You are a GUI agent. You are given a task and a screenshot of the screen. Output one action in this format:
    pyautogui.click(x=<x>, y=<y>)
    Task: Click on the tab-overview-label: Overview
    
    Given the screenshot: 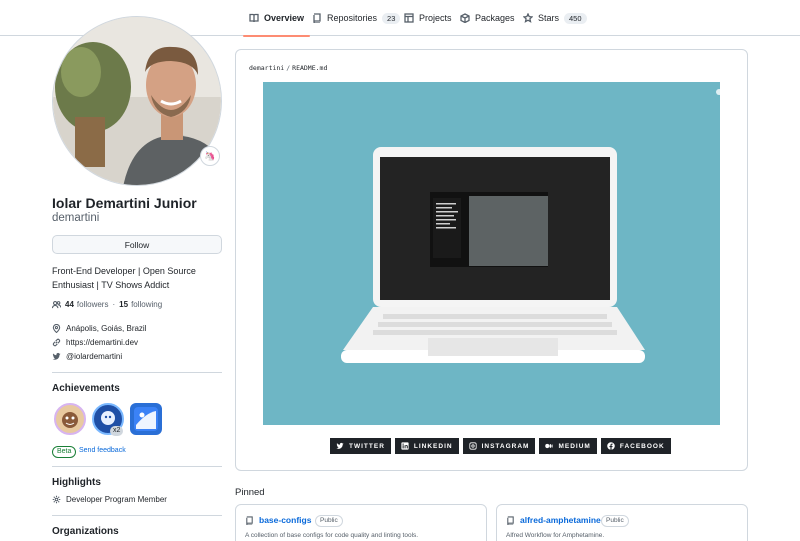 What is the action you would take?
    pyautogui.click(x=284, y=18)
    